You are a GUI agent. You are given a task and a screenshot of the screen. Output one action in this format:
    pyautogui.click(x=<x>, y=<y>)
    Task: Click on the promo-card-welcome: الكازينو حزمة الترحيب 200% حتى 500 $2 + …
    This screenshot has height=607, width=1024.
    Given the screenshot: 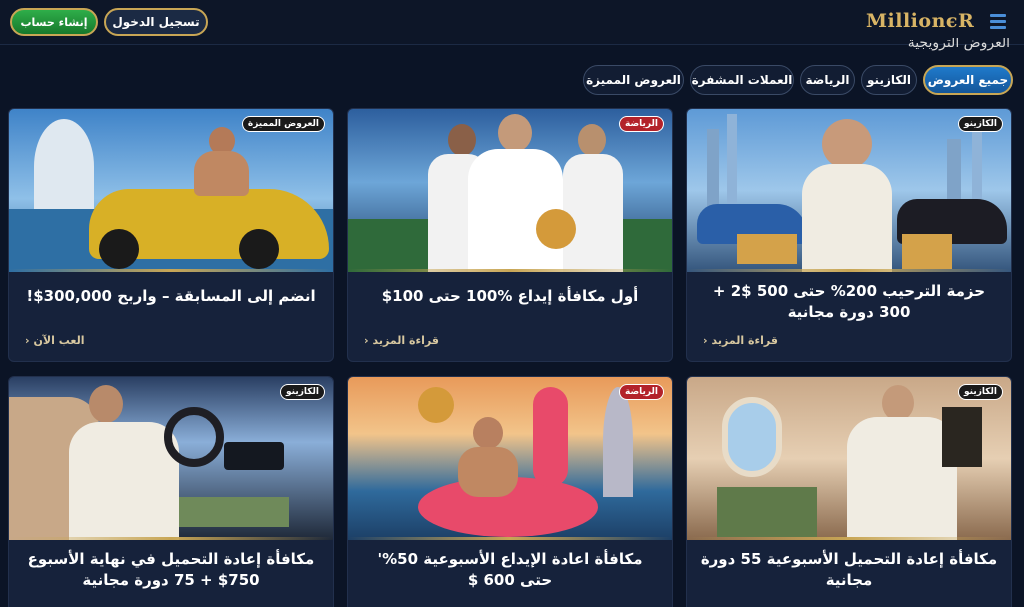 What is the action you would take?
    pyautogui.click(x=849, y=235)
    